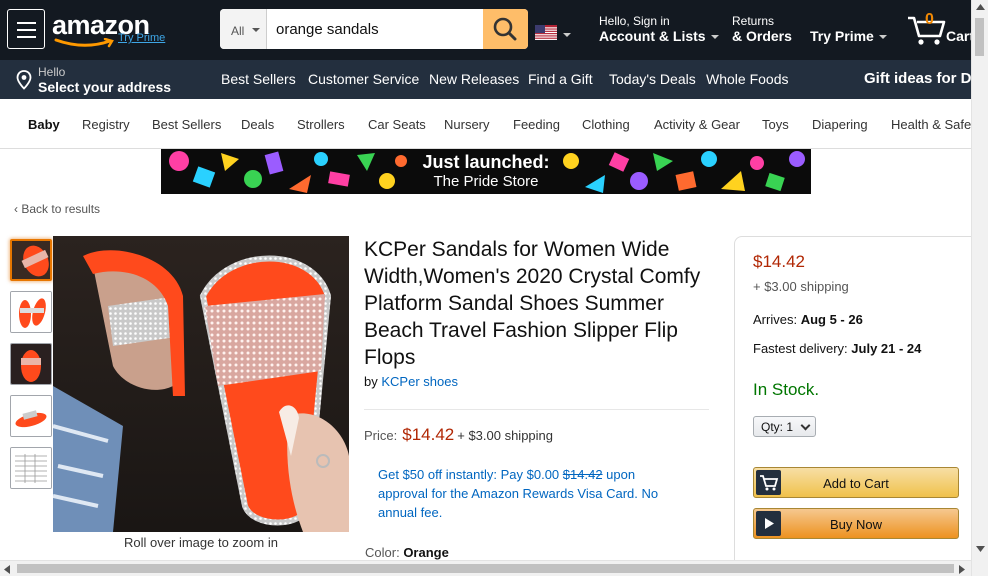 Image resolution: width=988 pixels, height=576 pixels. I want to click on location-pin-icon, so click(24, 80).